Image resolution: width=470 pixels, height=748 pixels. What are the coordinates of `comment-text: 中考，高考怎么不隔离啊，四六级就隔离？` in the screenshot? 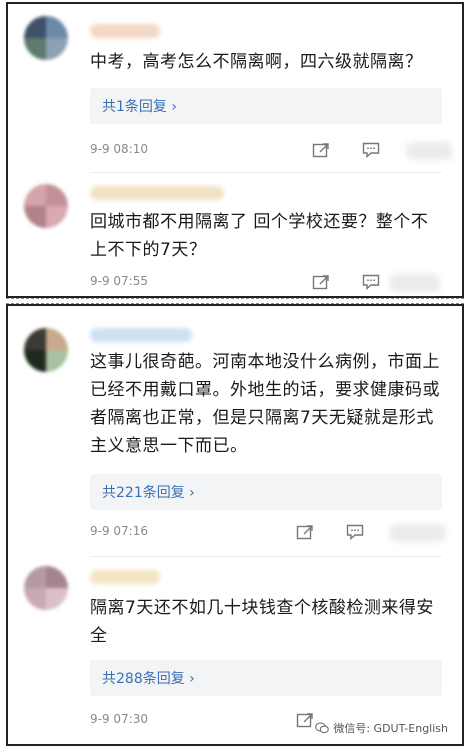 It's located at (256, 62).